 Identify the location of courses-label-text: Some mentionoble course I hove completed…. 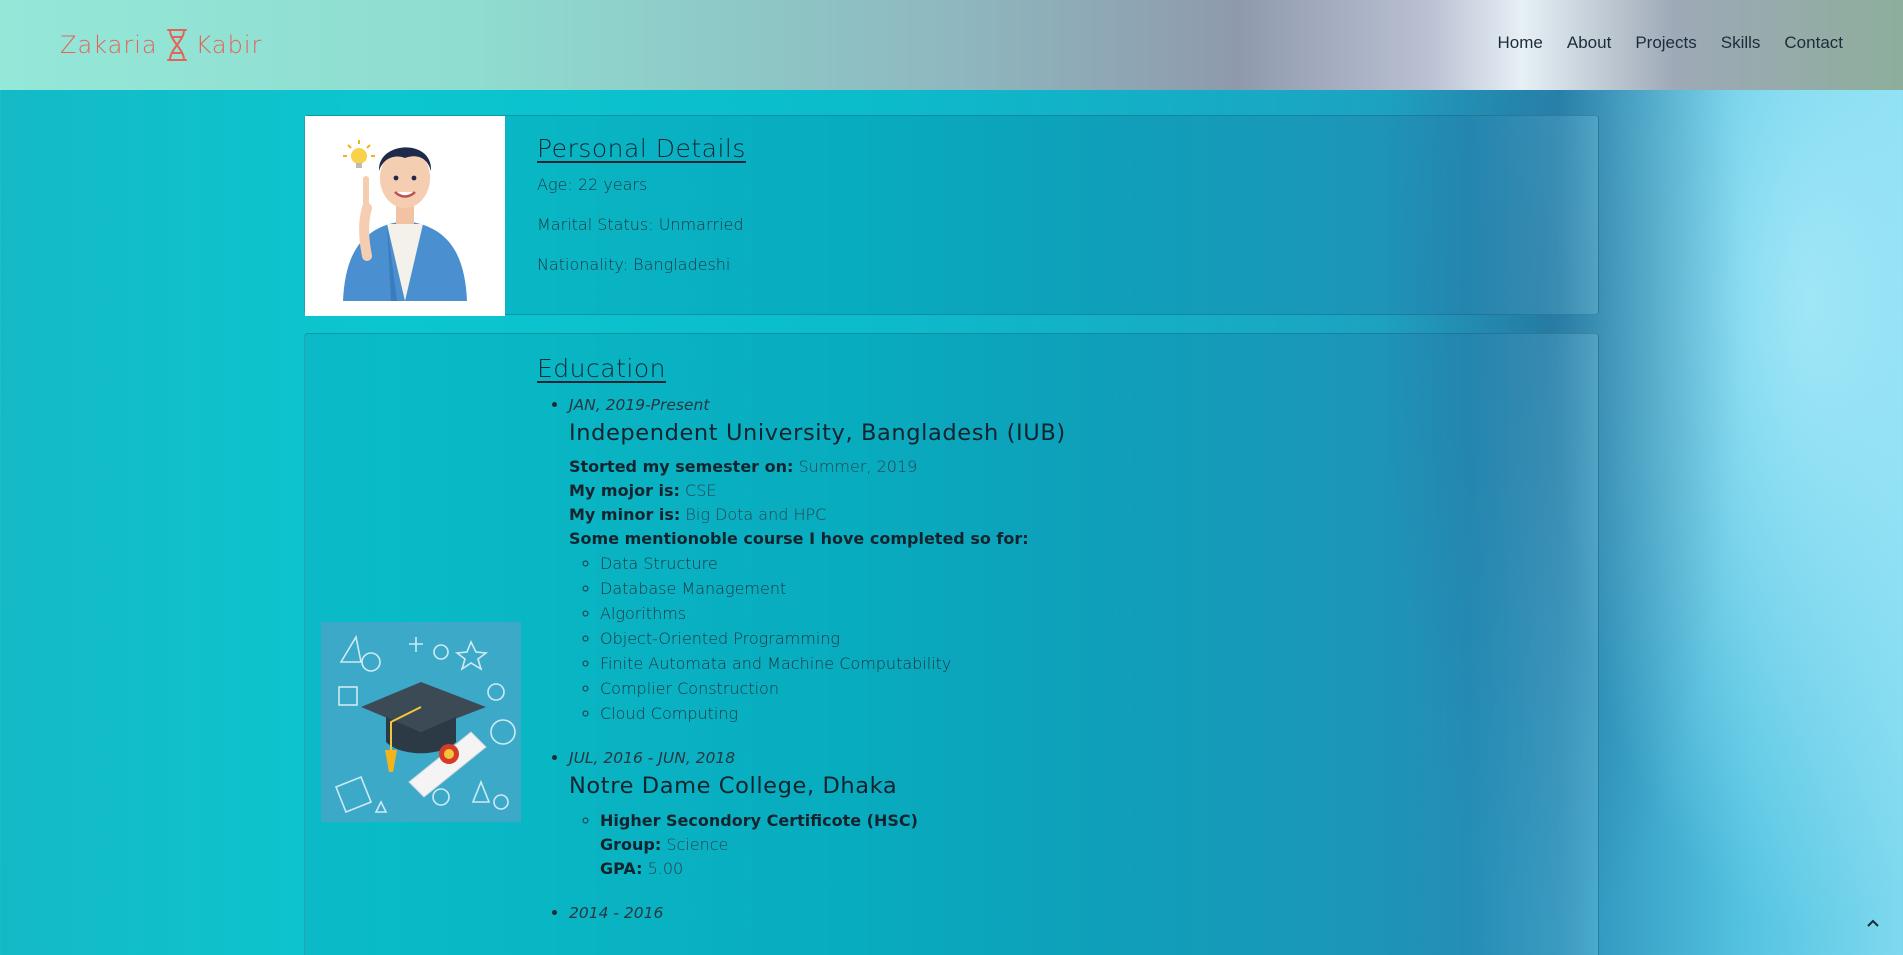
(799, 538).